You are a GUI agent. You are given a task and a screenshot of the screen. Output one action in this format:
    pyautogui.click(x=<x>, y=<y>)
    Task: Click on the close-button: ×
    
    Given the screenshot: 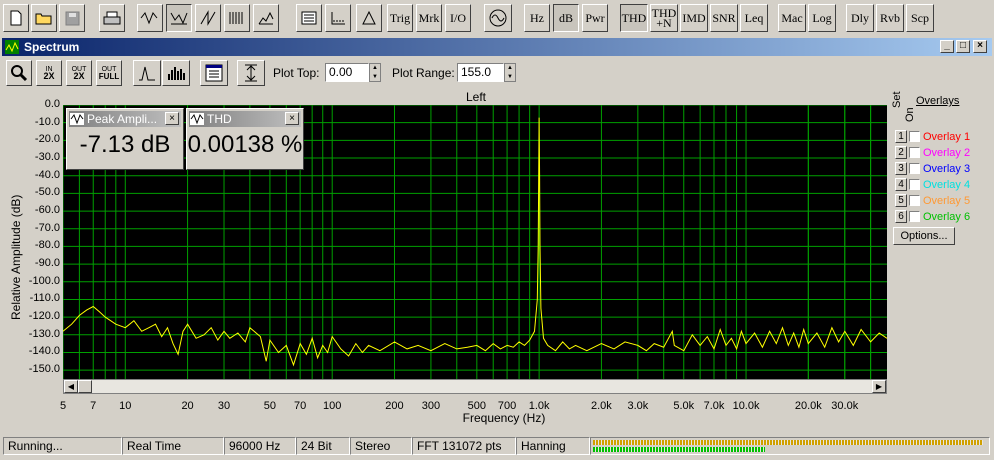 What is the action you would take?
    pyautogui.click(x=980, y=46)
    